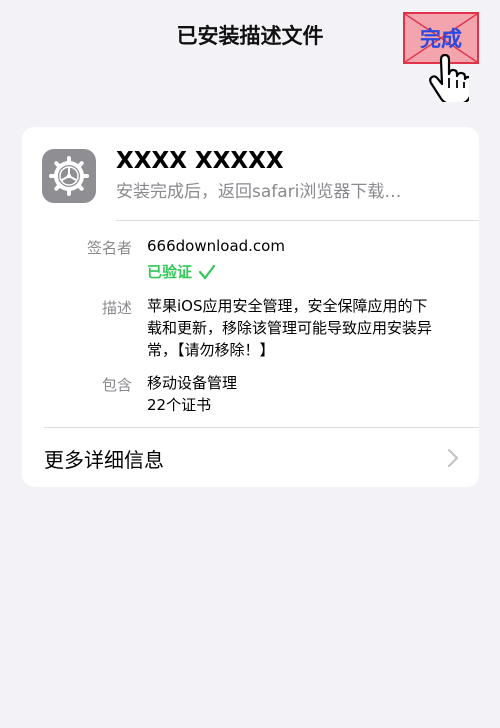 The width and height of the screenshot is (500, 728). I want to click on contains-line: 移动设备管理, so click(192, 383).